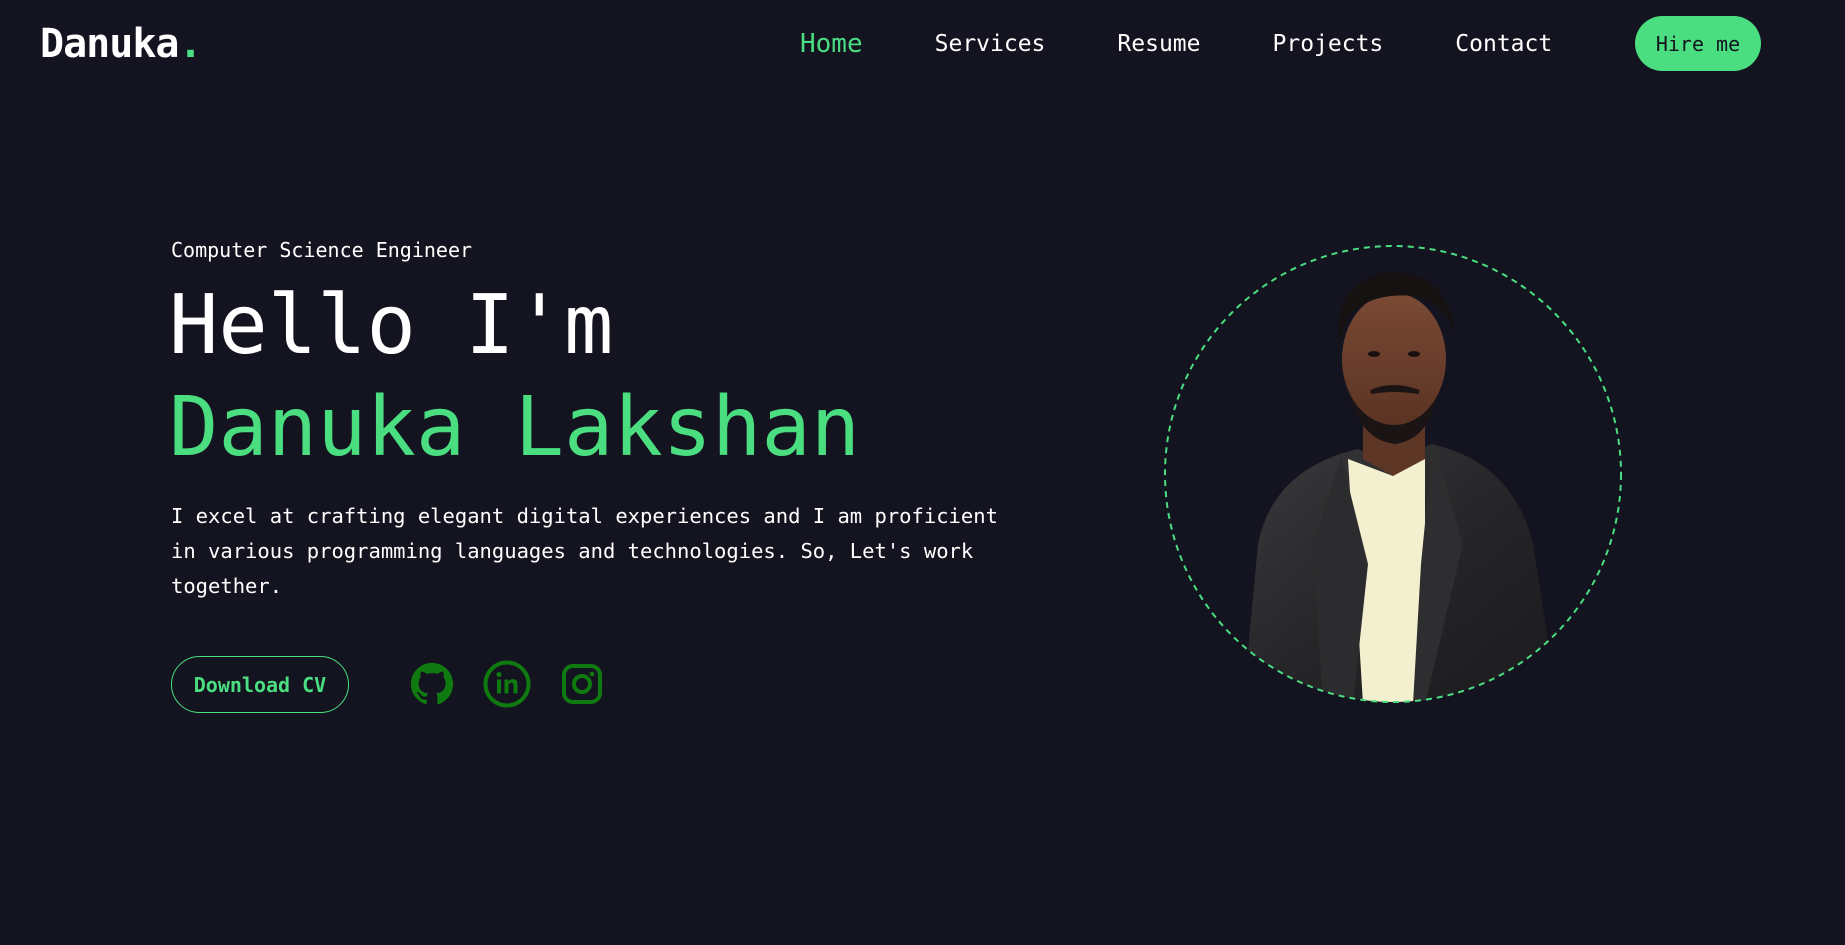 This screenshot has width=1845, height=945. I want to click on brand-logo: Danuka., so click(121, 44).